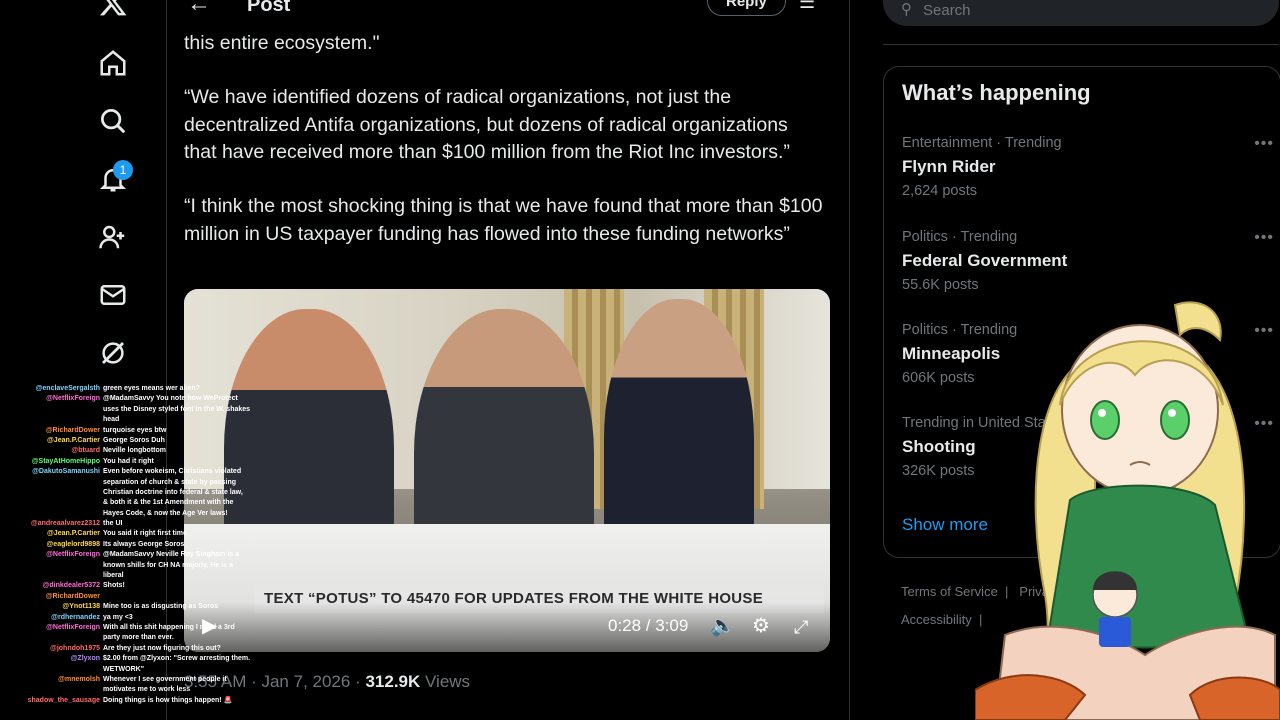 The image size is (1280, 720). Describe the element at coordinates (168, 700) in the screenshot. I see `chat-message: Doing things is how things happen! 🚨` at that location.